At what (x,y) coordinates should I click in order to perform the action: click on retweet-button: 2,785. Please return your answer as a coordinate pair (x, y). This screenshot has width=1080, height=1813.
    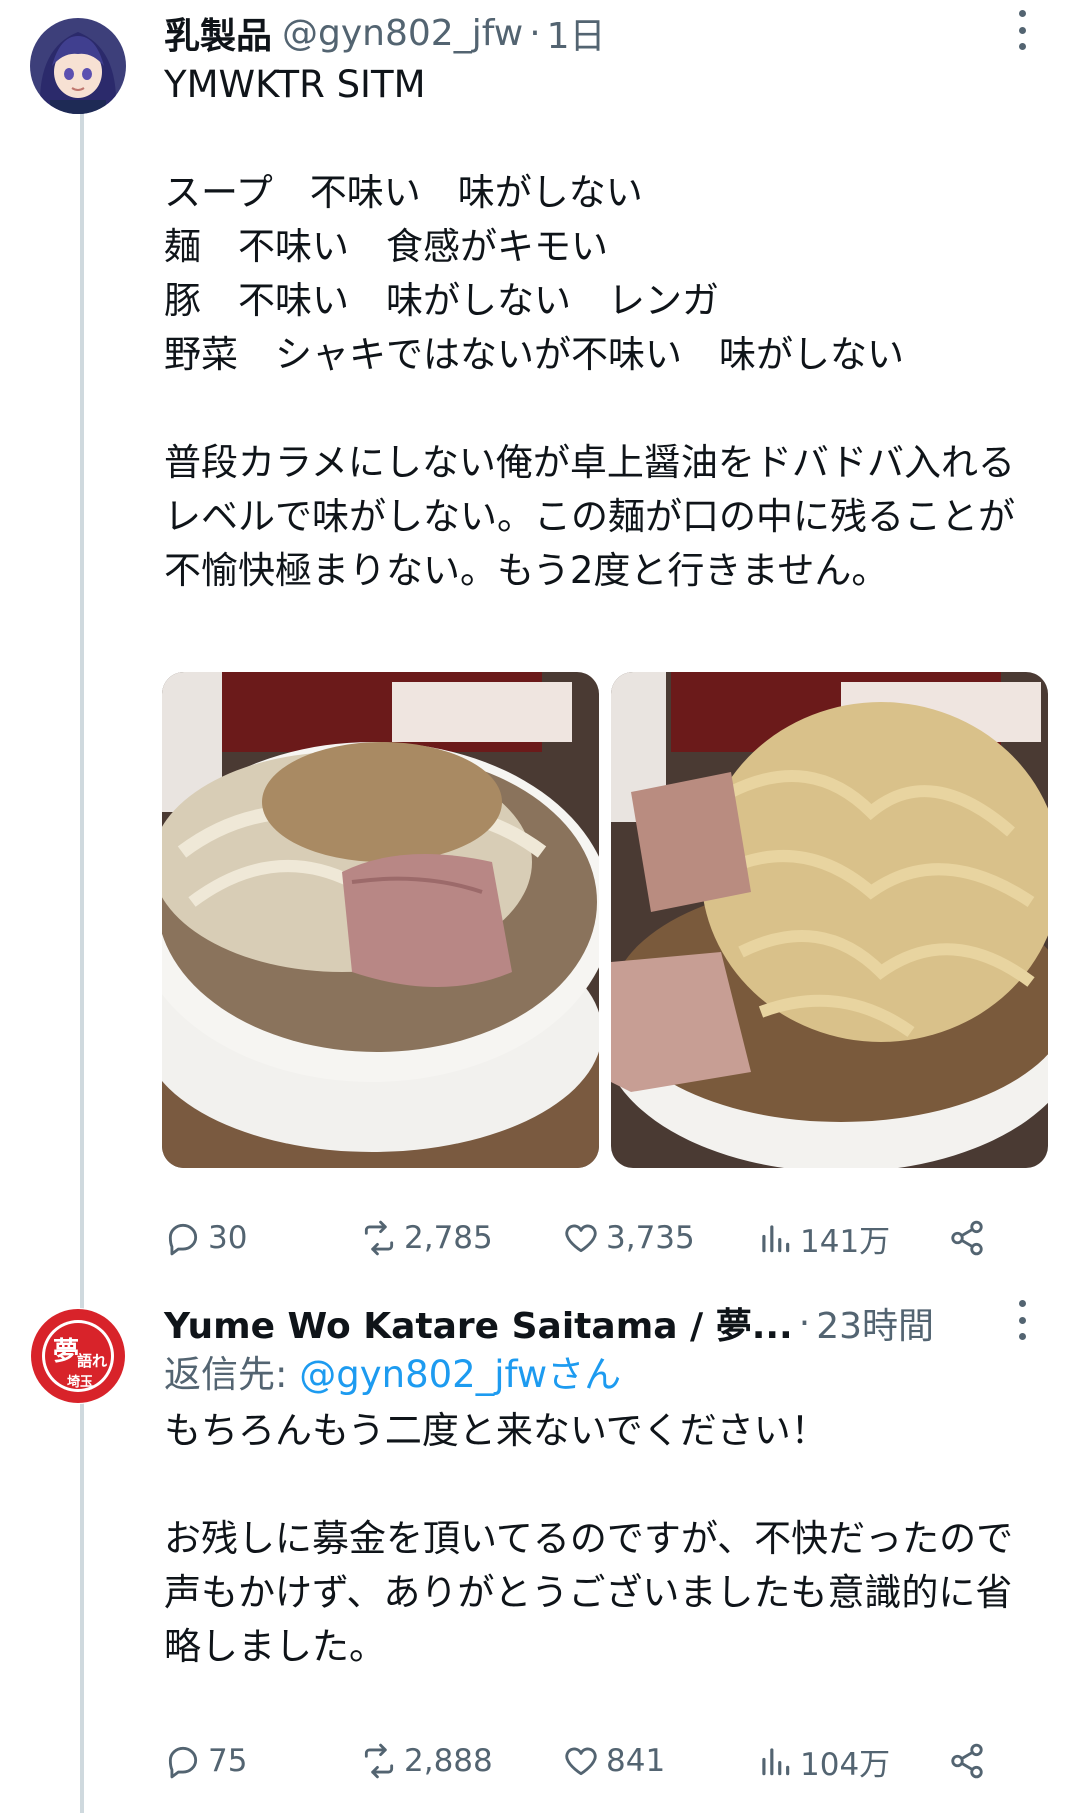
    Looking at the image, I should click on (426, 1238).